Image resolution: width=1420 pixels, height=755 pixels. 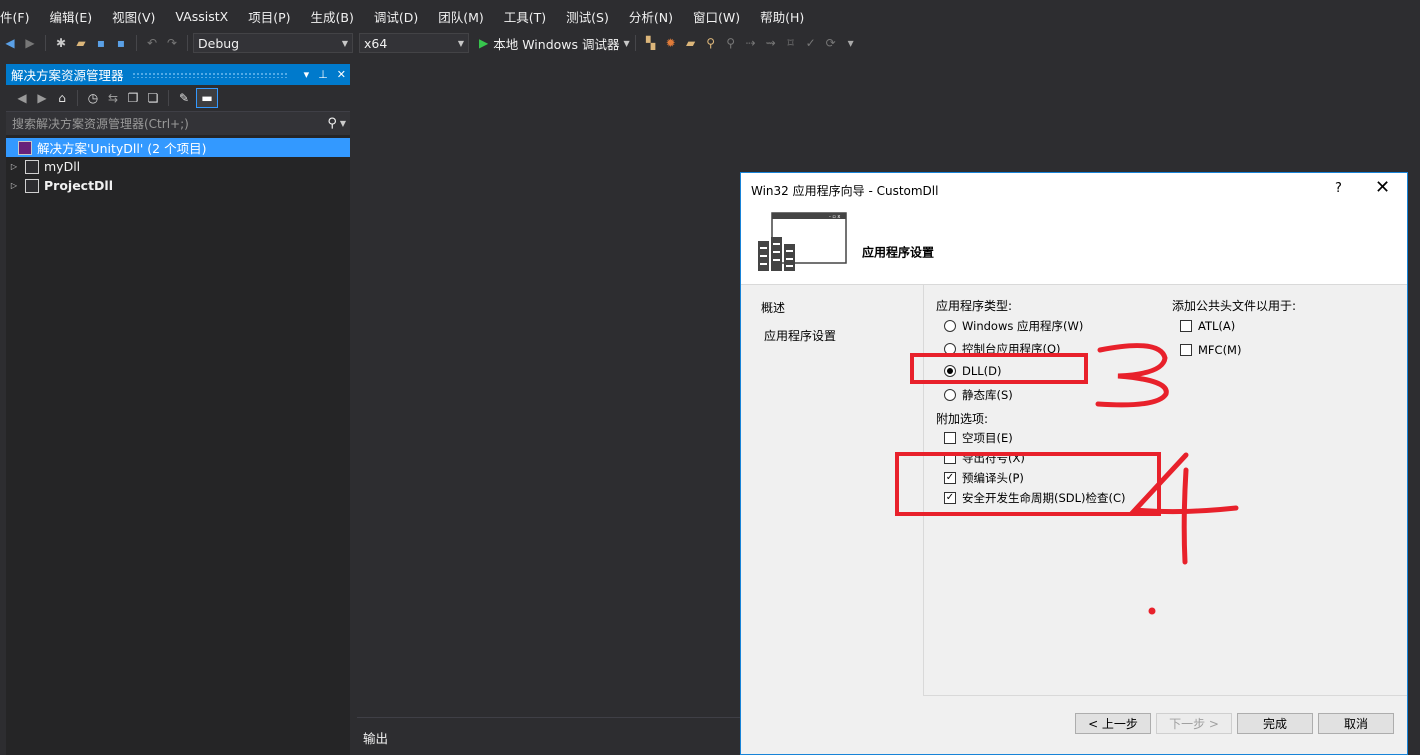 What do you see at coordinates (184, 98) in the screenshot?
I see `properties-icon: ✎` at bounding box center [184, 98].